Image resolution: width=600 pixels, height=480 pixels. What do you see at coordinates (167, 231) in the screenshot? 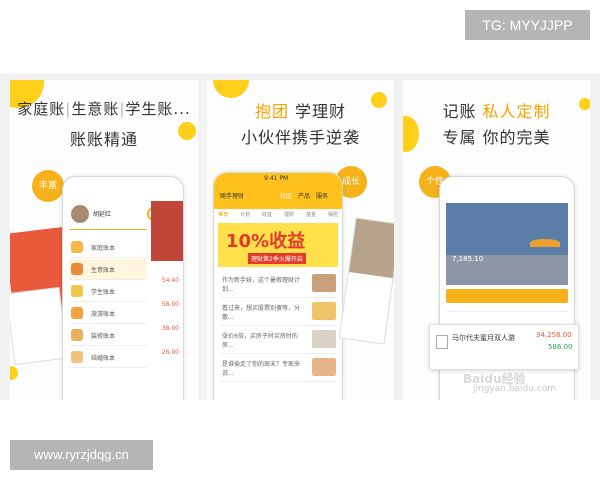
I see `side-banner` at bounding box center [167, 231].